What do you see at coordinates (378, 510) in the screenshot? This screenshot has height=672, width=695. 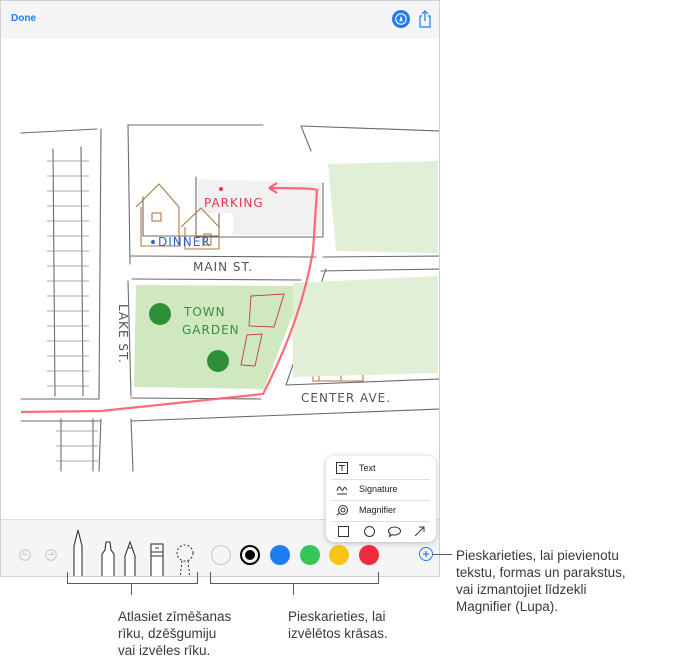 I see `popup-item-magnifier-label: Magnifier` at bounding box center [378, 510].